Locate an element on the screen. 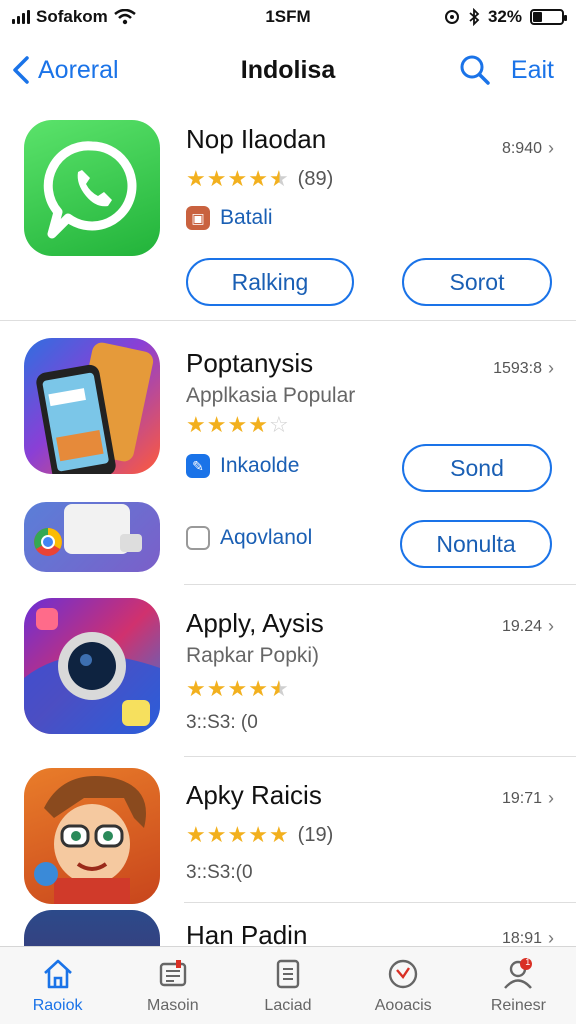 Image resolution: width=576 pixels, height=1024 pixels. category-tag: ✎ Inkaolde is located at coordinates (242, 466).